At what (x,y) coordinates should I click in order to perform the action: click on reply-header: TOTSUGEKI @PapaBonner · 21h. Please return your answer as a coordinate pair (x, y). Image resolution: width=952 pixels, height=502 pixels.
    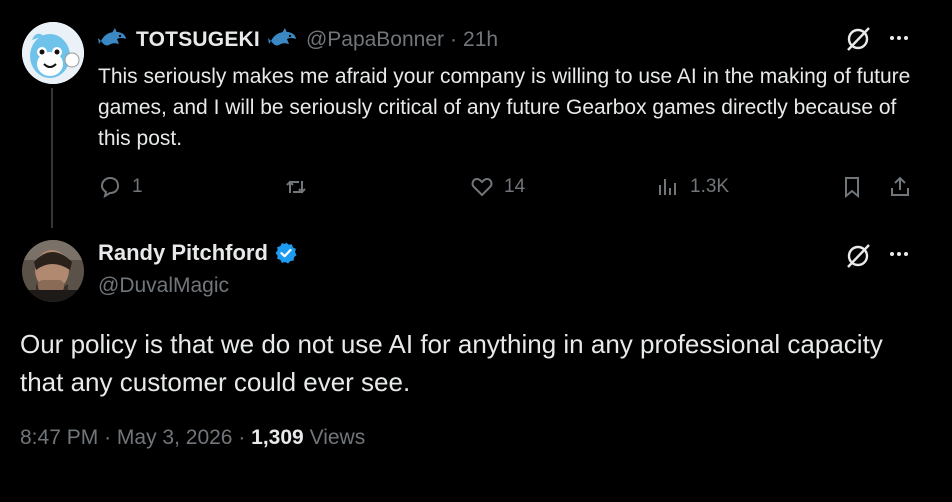
    Looking at the image, I should click on (298, 40).